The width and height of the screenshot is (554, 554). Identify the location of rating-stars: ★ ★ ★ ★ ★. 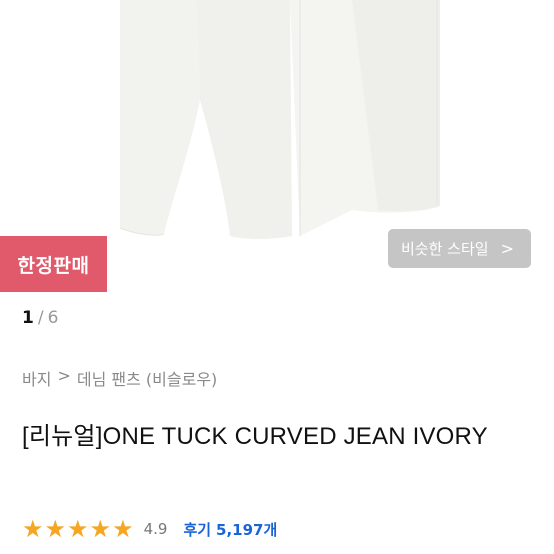
(78, 529).